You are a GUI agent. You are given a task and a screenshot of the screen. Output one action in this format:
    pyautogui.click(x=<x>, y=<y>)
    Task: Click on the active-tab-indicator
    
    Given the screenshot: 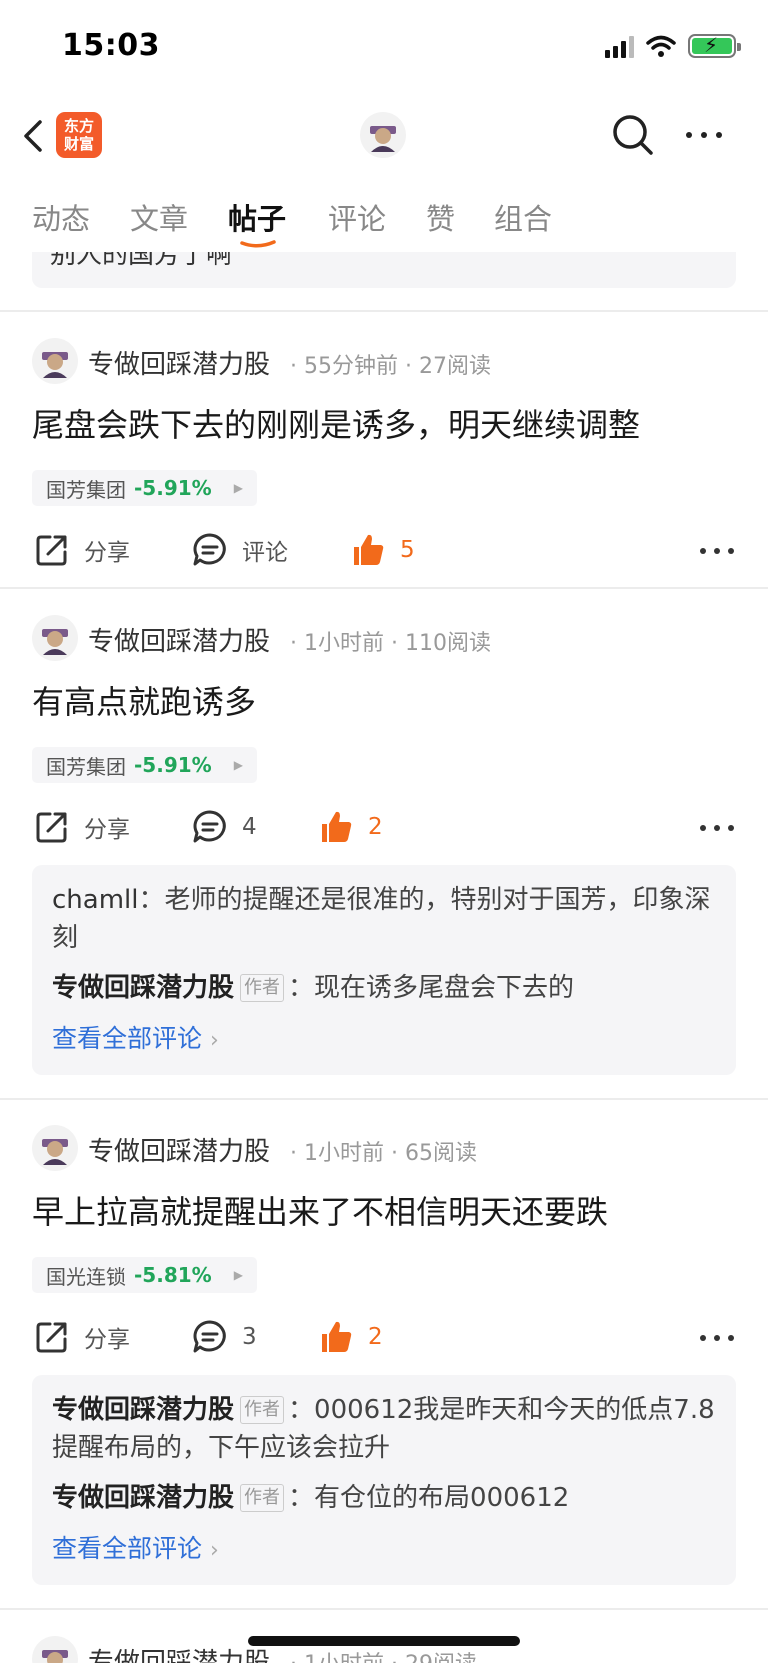 What is the action you would take?
    pyautogui.click(x=258, y=244)
    